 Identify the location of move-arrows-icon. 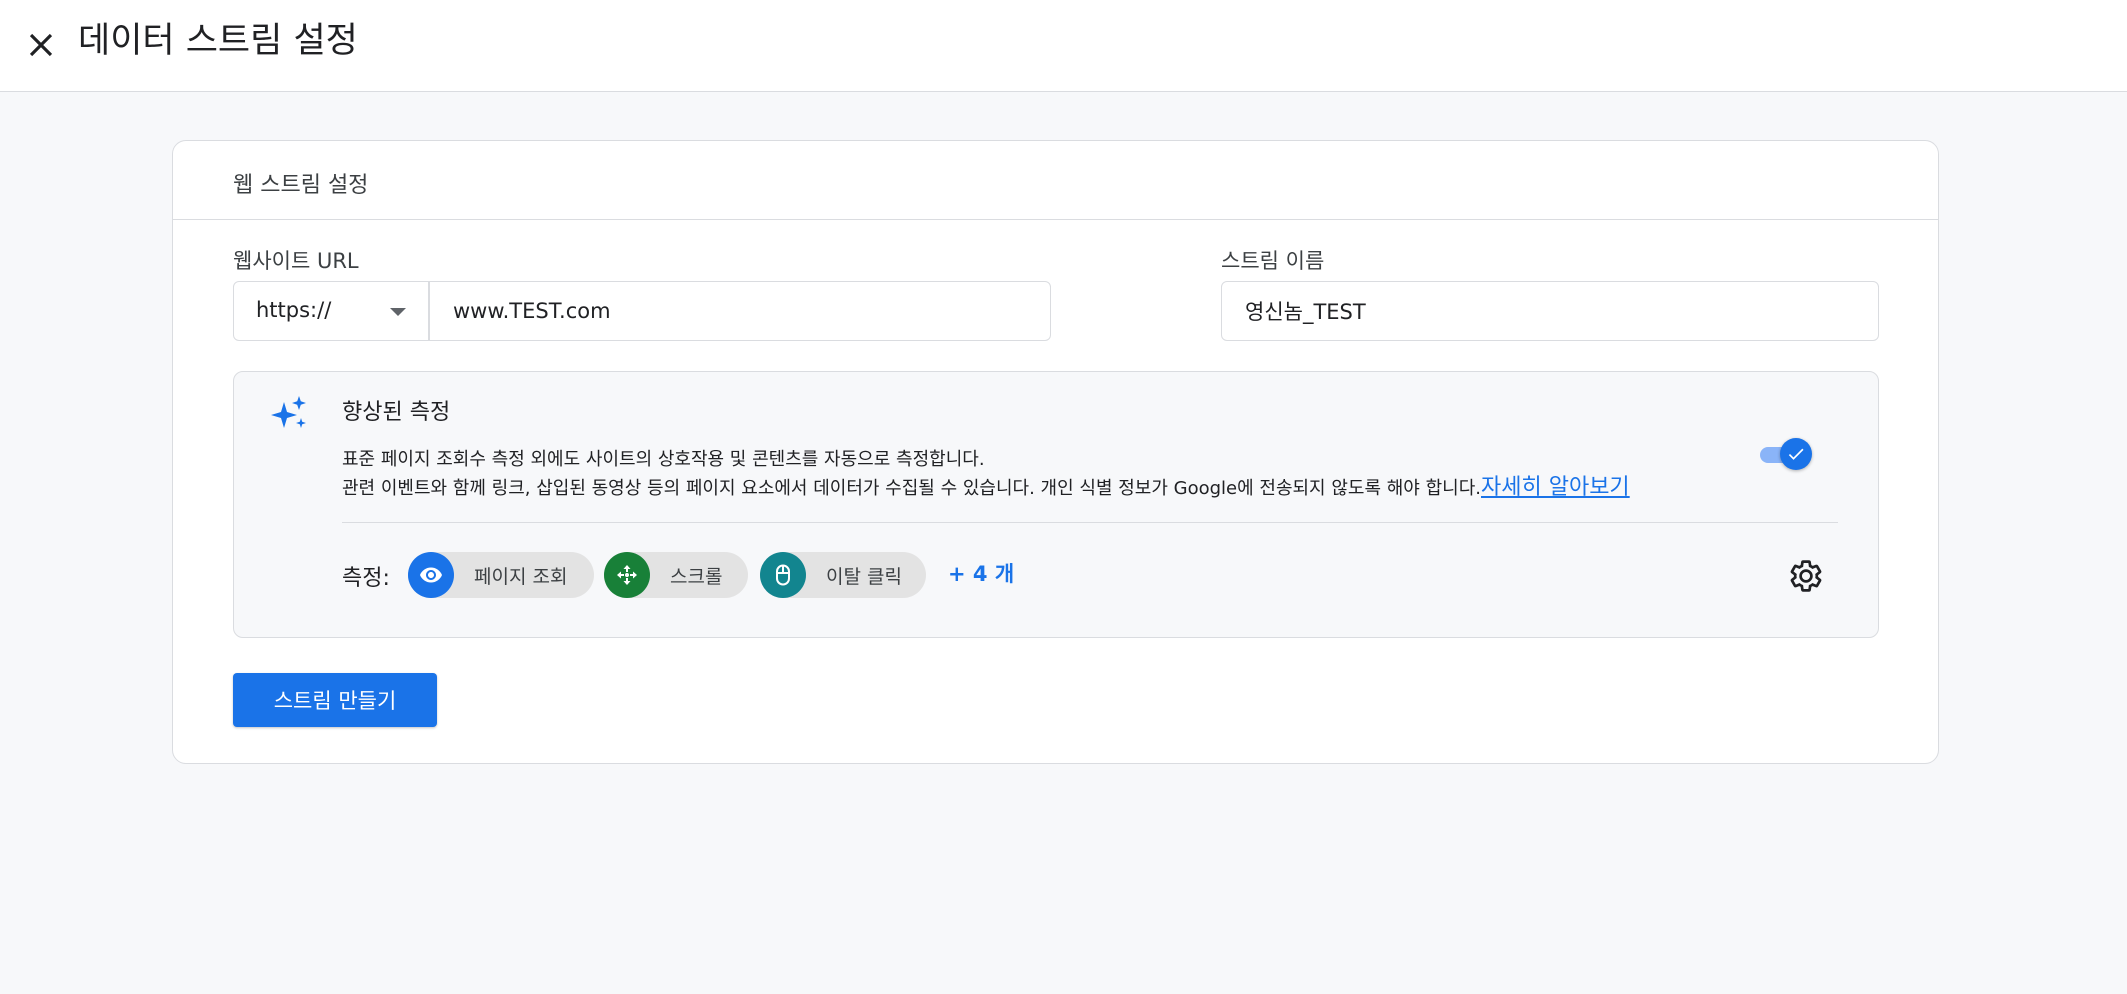
(627, 575).